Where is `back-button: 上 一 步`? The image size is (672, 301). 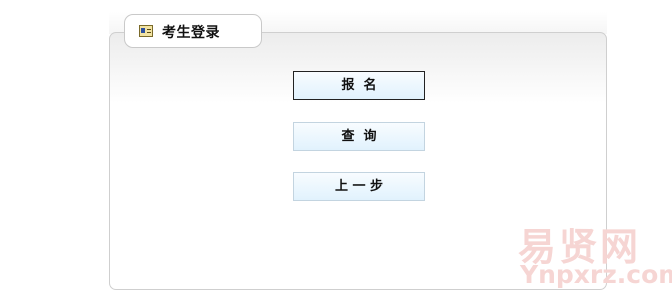 back-button: 上 一 步 is located at coordinates (359, 186).